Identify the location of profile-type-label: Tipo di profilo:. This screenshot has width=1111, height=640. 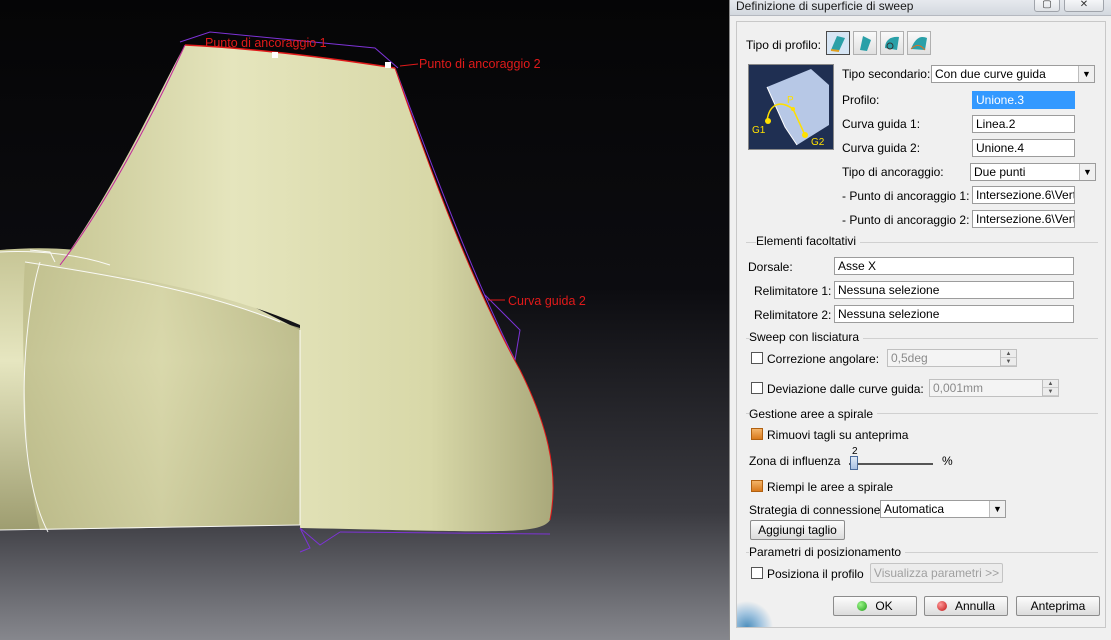
(783, 45).